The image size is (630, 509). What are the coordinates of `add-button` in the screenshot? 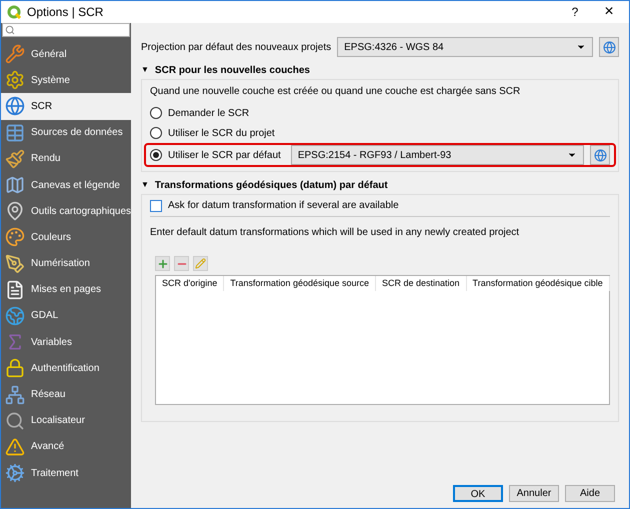 It's located at (162, 263).